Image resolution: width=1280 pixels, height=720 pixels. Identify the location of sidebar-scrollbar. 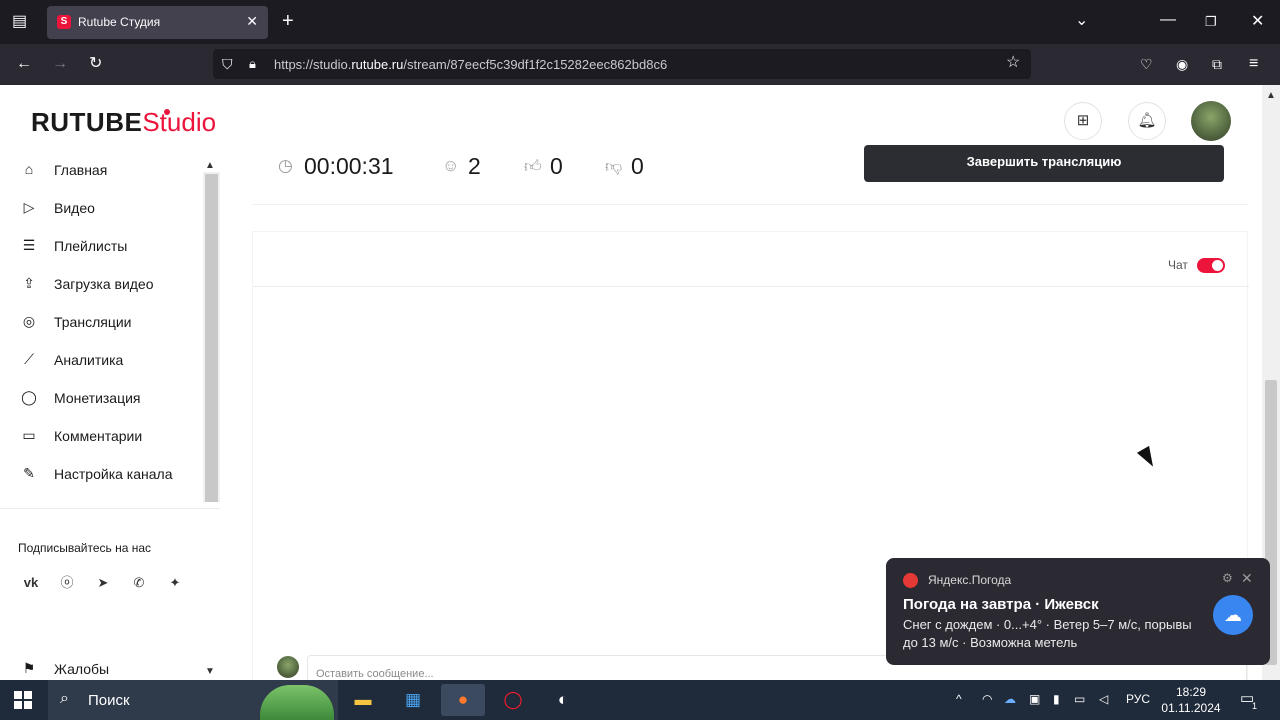
(211, 337).